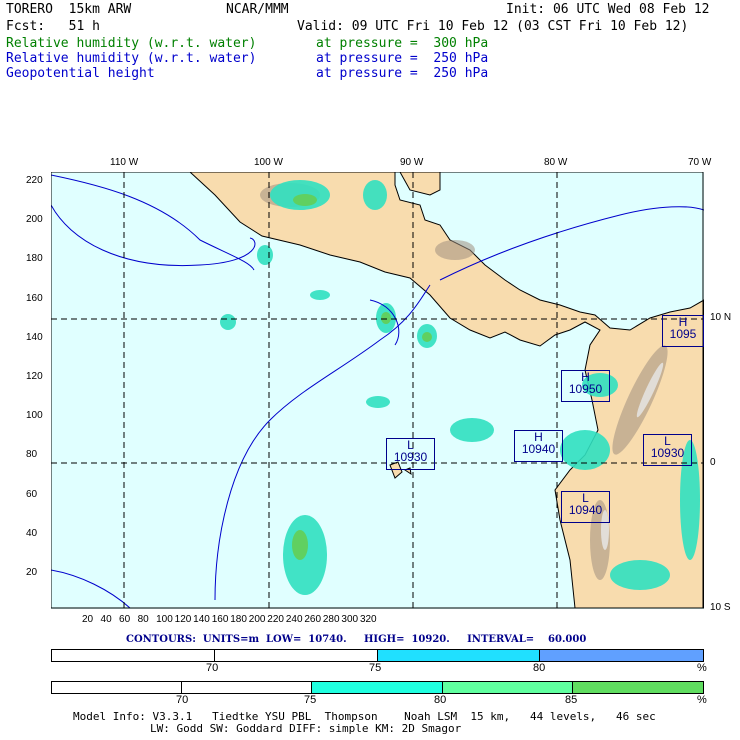 This screenshot has height=740, width=740. What do you see at coordinates (32, 494) in the screenshot?
I see `y-tick-label: 60` at bounding box center [32, 494].